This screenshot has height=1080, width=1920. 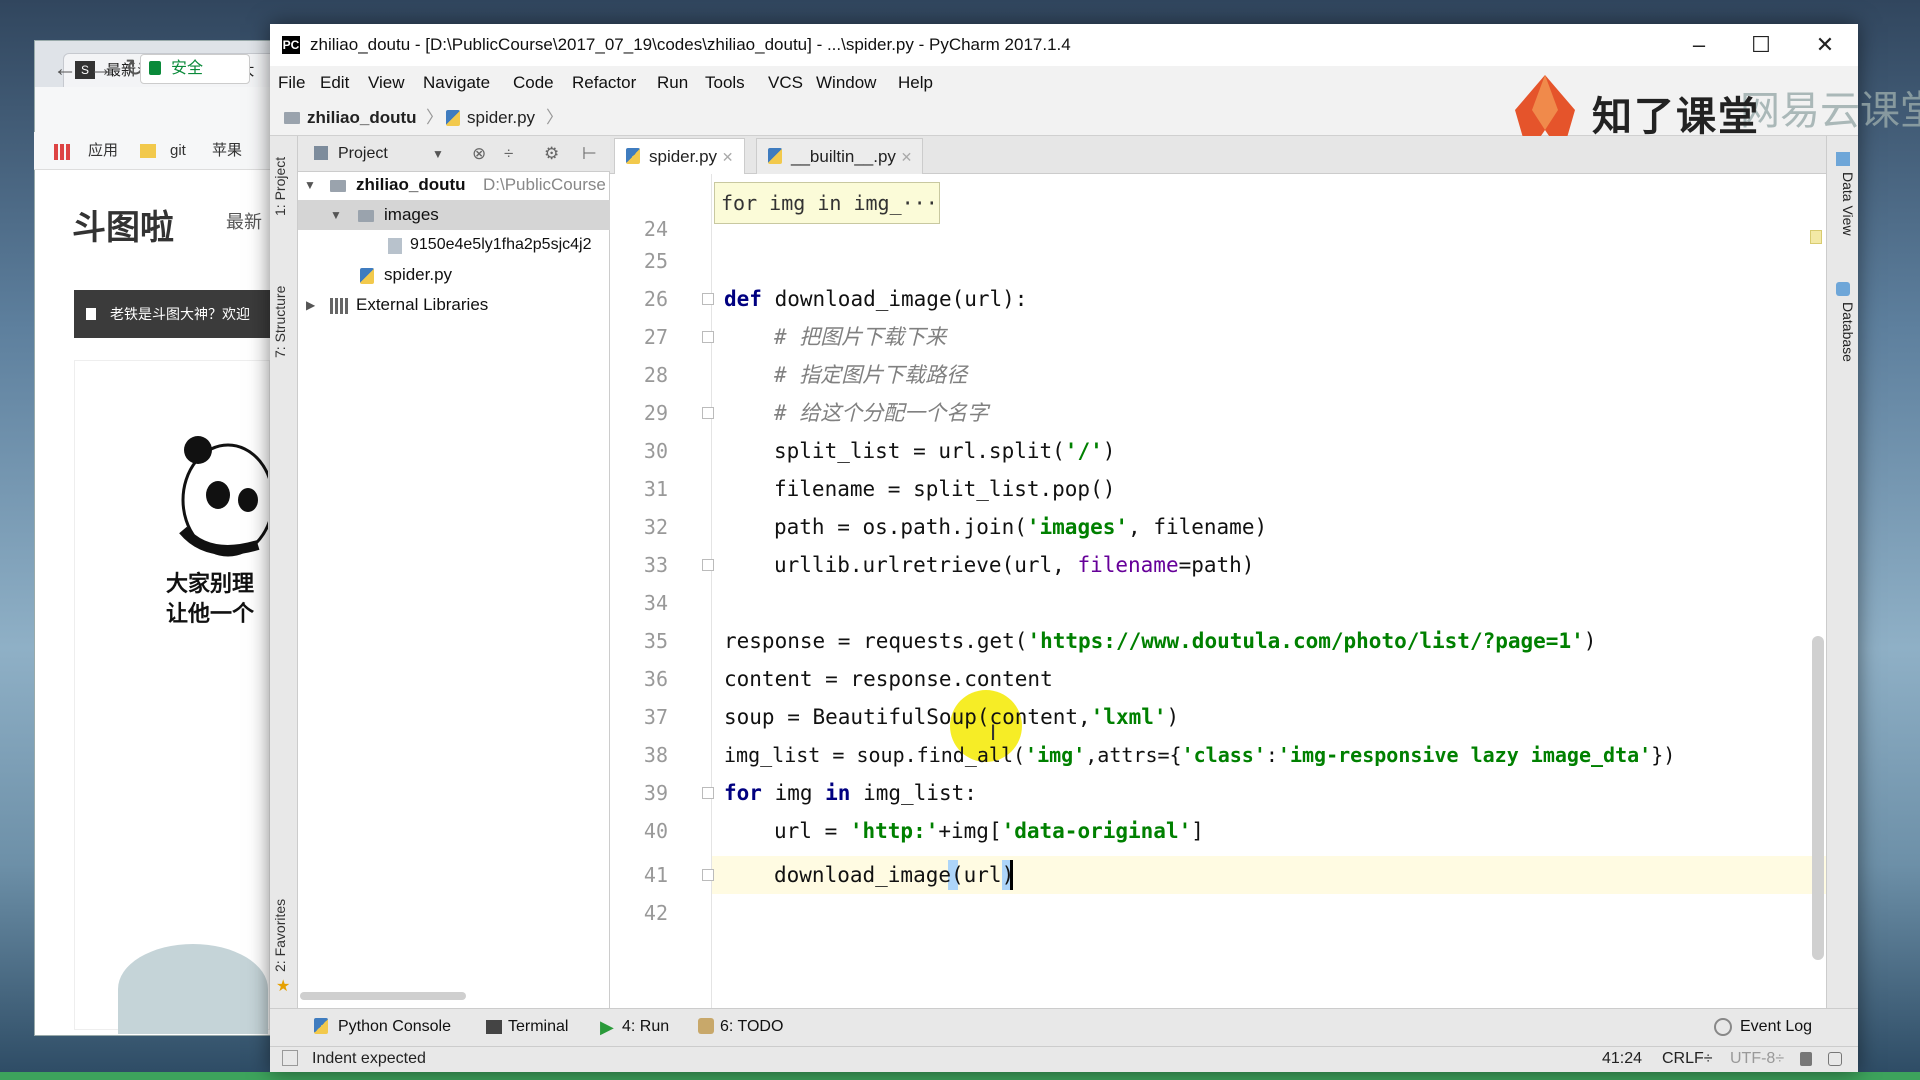 What do you see at coordinates (1761, 45) in the screenshot?
I see `maximize-button: ☐` at bounding box center [1761, 45].